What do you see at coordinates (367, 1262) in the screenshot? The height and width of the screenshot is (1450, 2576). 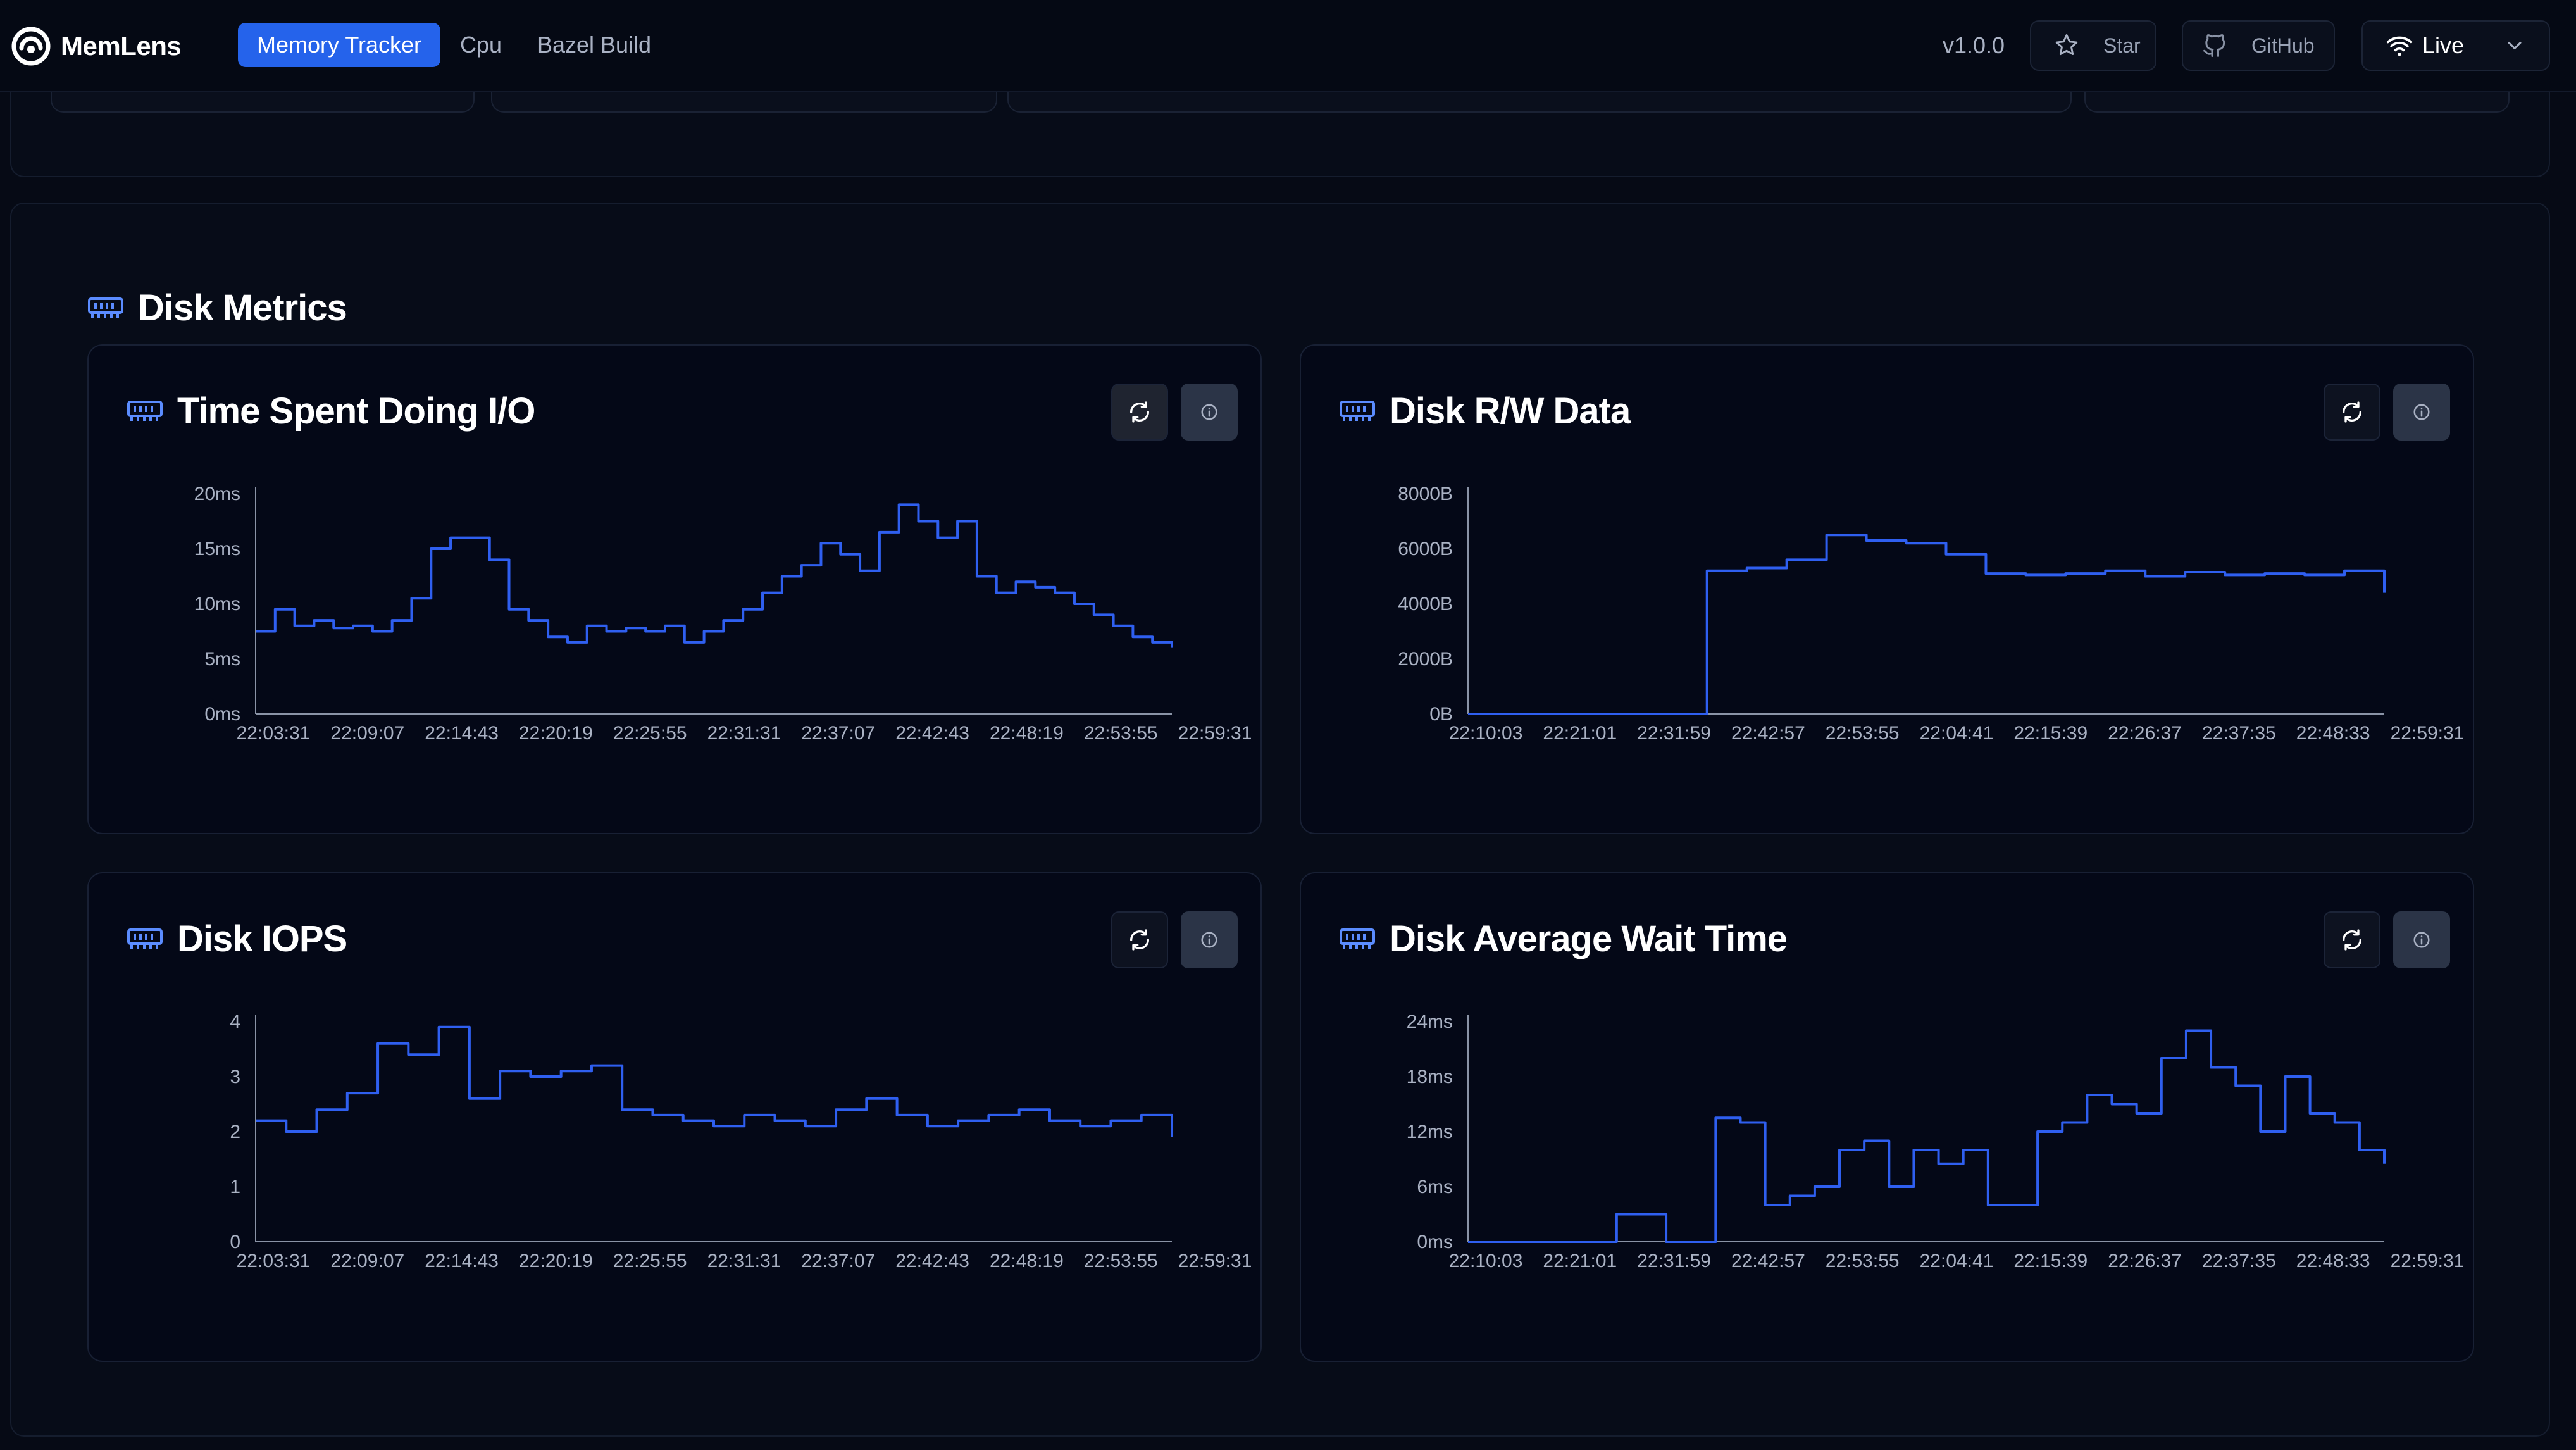 I see `x-tick-label: 22:09:07` at bounding box center [367, 1262].